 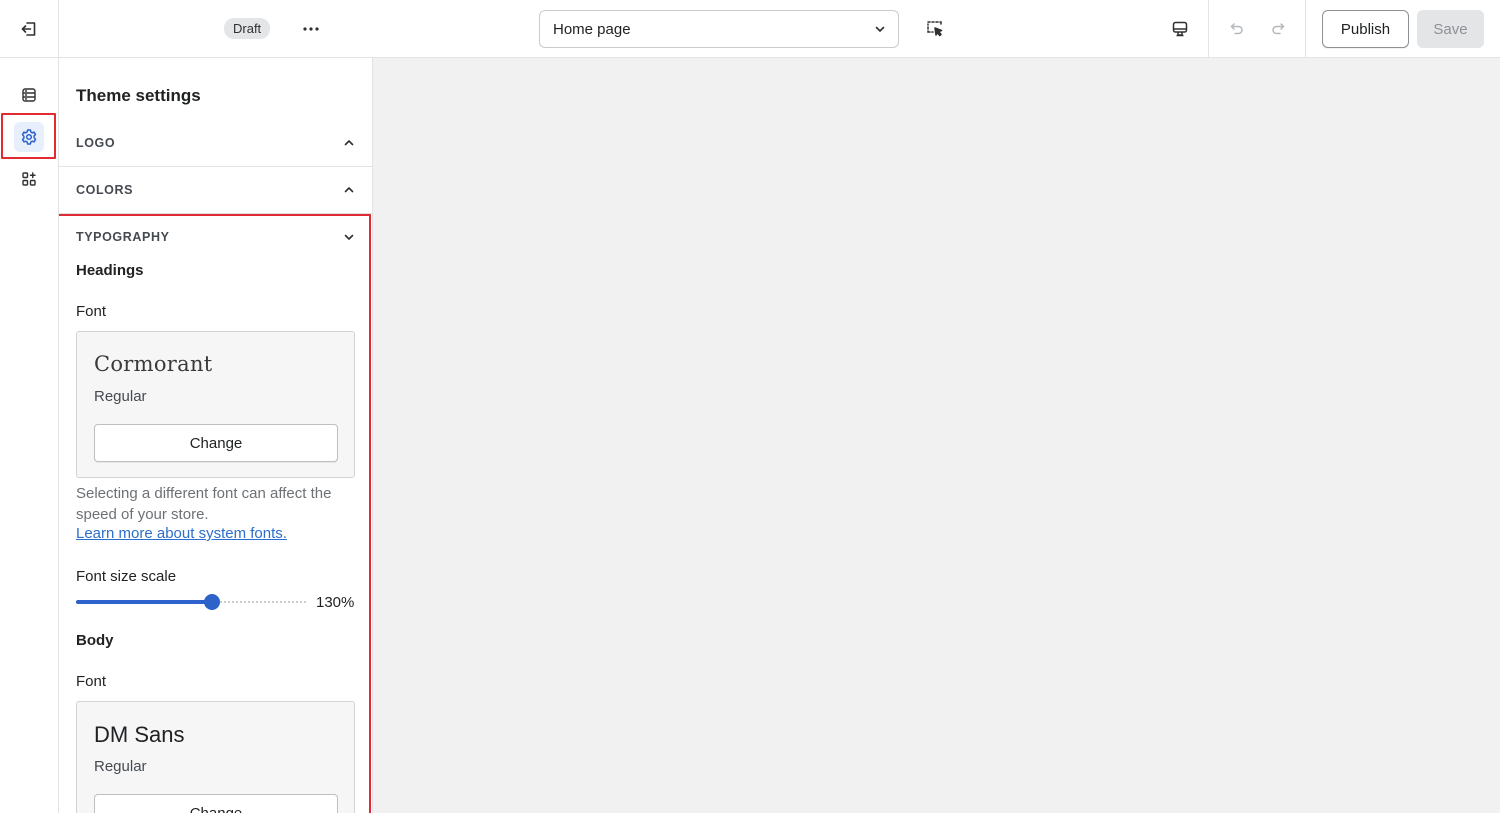 What do you see at coordinates (96, 143) in the screenshot?
I see `section-label: LOGO` at bounding box center [96, 143].